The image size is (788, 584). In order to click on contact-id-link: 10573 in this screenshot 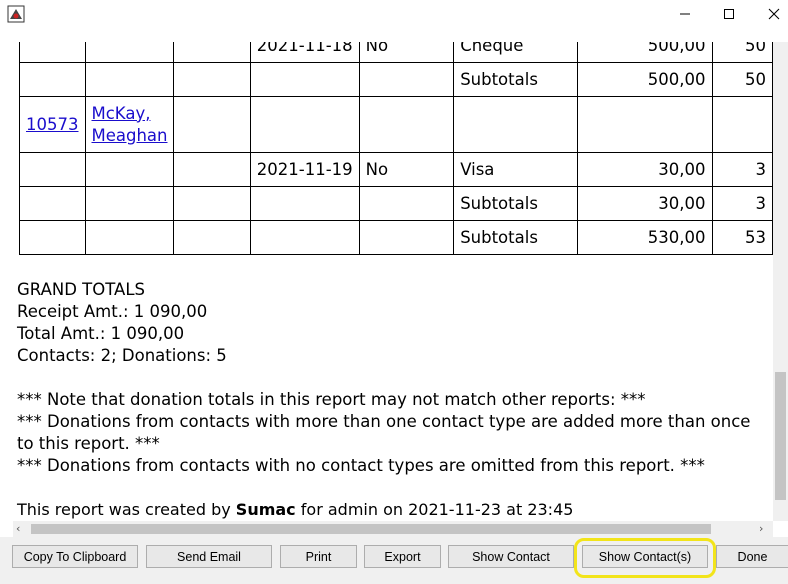, I will do `click(52, 124)`.